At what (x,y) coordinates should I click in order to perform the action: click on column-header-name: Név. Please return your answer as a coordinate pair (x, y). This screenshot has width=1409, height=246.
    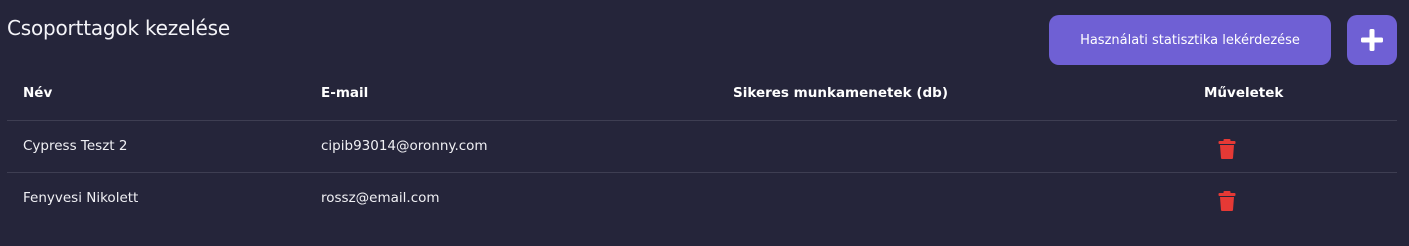
    Looking at the image, I should click on (37, 93).